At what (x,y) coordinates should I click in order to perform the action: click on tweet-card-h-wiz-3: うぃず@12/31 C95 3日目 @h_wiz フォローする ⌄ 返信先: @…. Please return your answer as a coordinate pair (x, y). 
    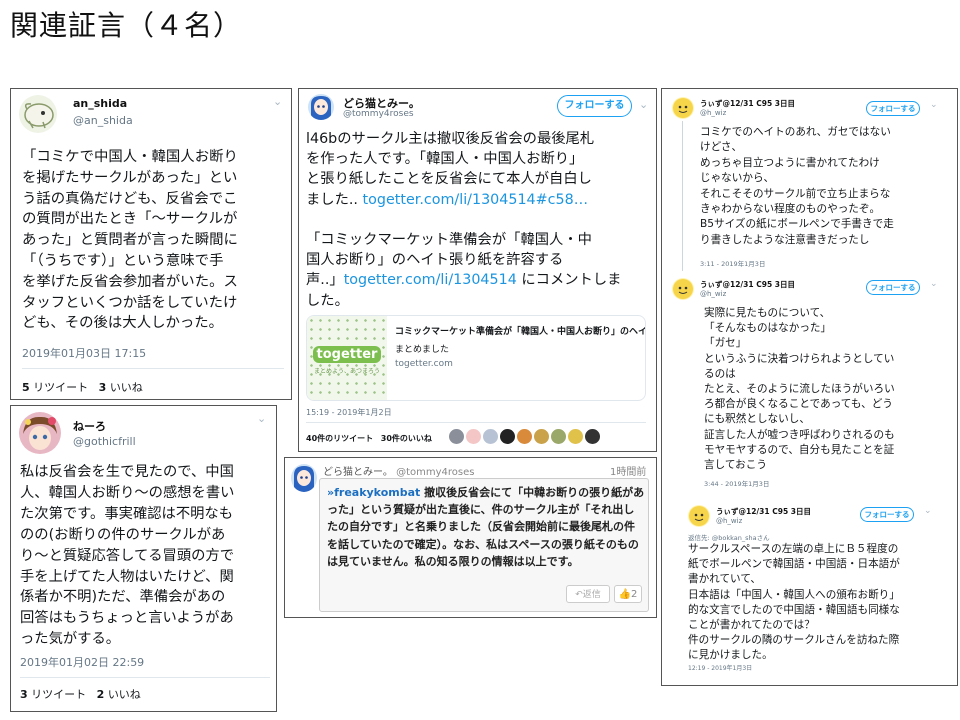
    Looking at the image, I should click on (809, 591).